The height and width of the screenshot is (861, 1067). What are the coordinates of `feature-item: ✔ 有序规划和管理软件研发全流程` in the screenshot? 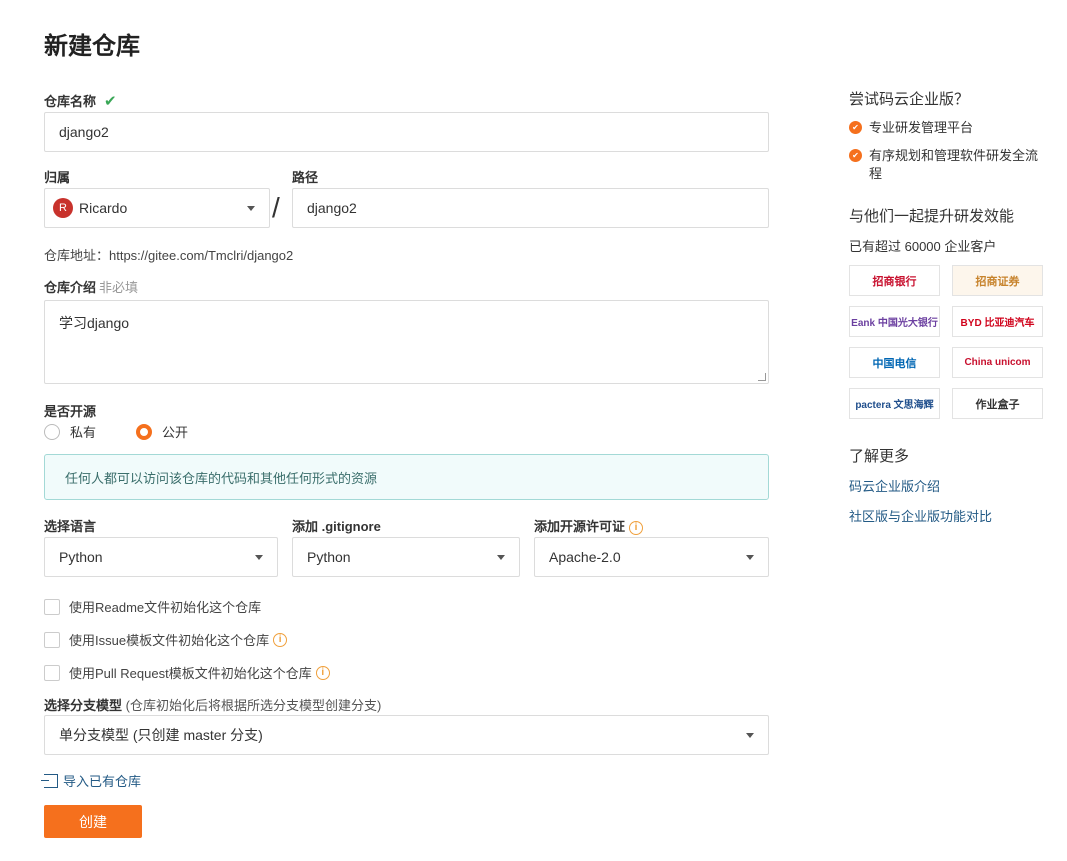 It's located at (949, 165).